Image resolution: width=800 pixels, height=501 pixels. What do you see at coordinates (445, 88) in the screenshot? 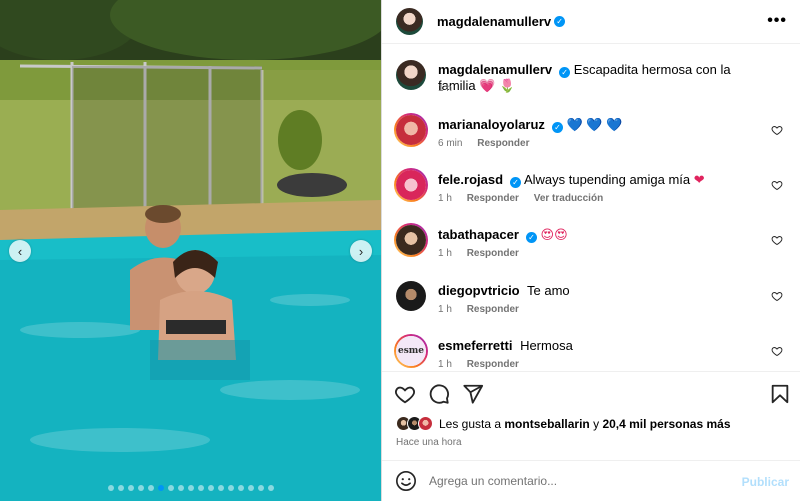
I see `caption-time: 1 h` at bounding box center [445, 88].